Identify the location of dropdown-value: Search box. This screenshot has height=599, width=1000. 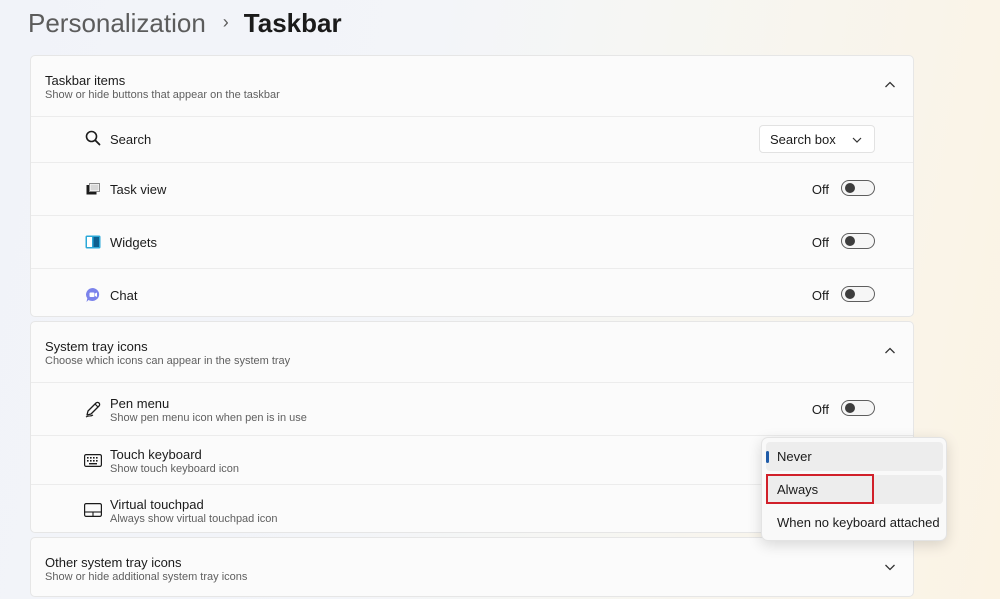
(803, 139).